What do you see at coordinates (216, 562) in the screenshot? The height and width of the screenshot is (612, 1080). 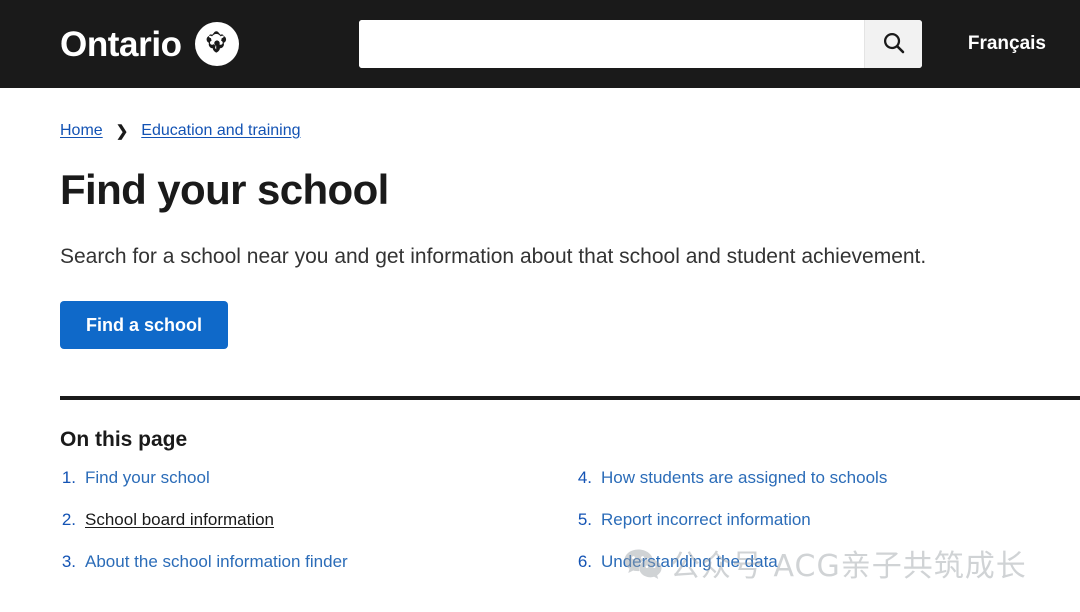 I see `on-this-page-link-about-the-school-information-finder: About the school information finder` at bounding box center [216, 562].